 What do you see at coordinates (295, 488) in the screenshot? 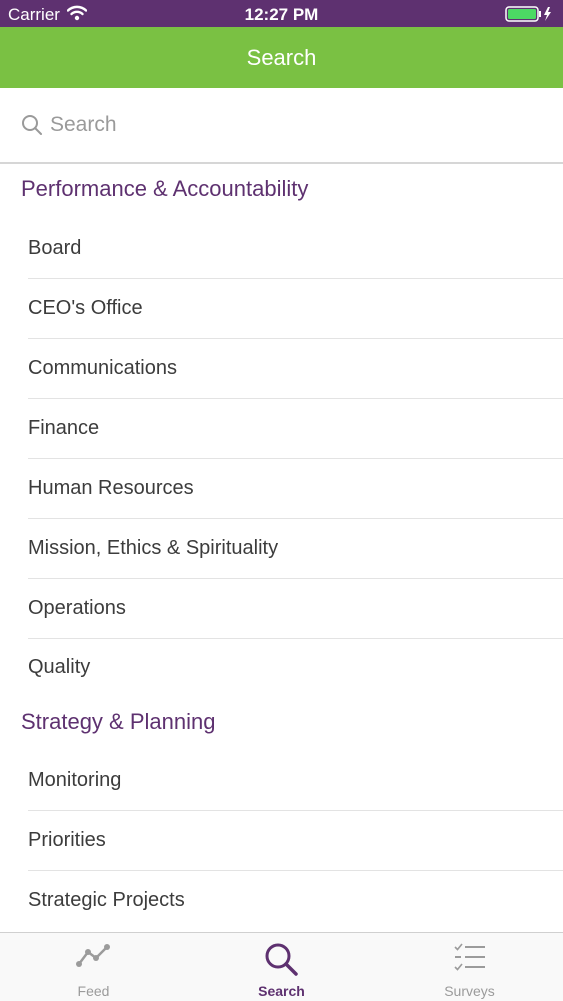
I see `list-item: Human Resources` at bounding box center [295, 488].